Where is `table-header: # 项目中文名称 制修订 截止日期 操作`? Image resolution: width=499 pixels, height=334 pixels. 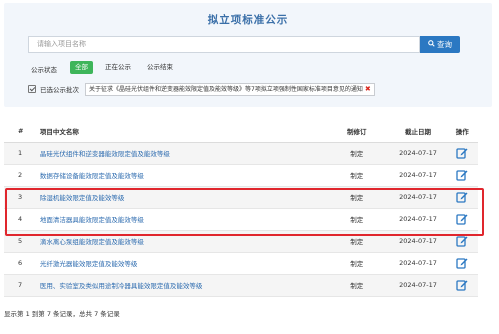 table-header: # 项目中文名称 制修订 截止日期 操作 is located at coordinates (241, 131).